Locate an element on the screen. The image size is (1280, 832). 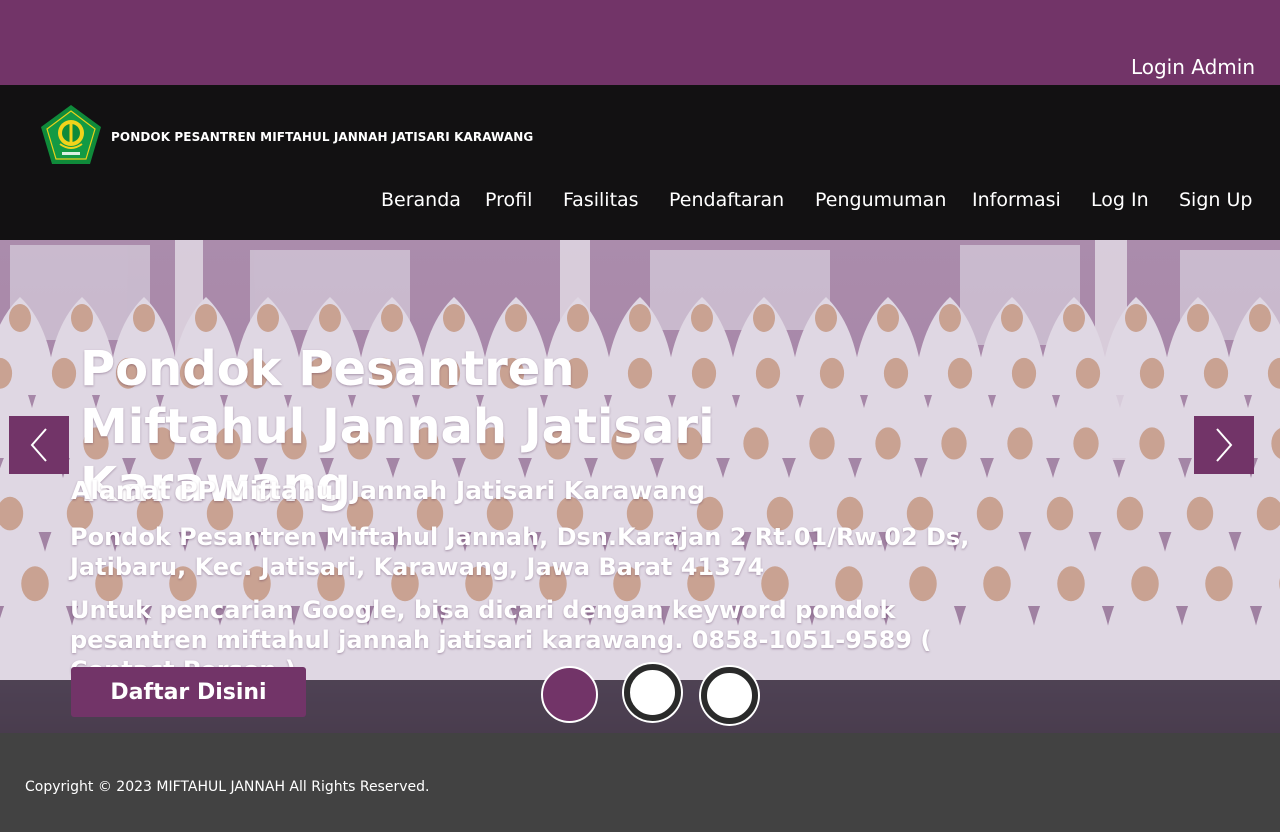
daftar-disini-button: Daftar Disini is located at coordinates (188, 692).